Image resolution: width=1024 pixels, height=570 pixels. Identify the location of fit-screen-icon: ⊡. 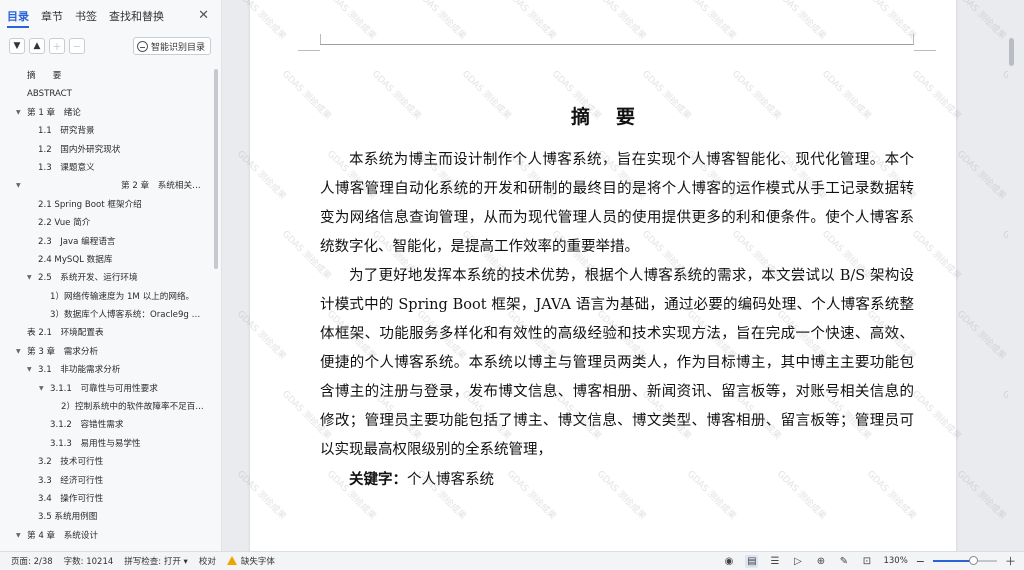
(866, 561).